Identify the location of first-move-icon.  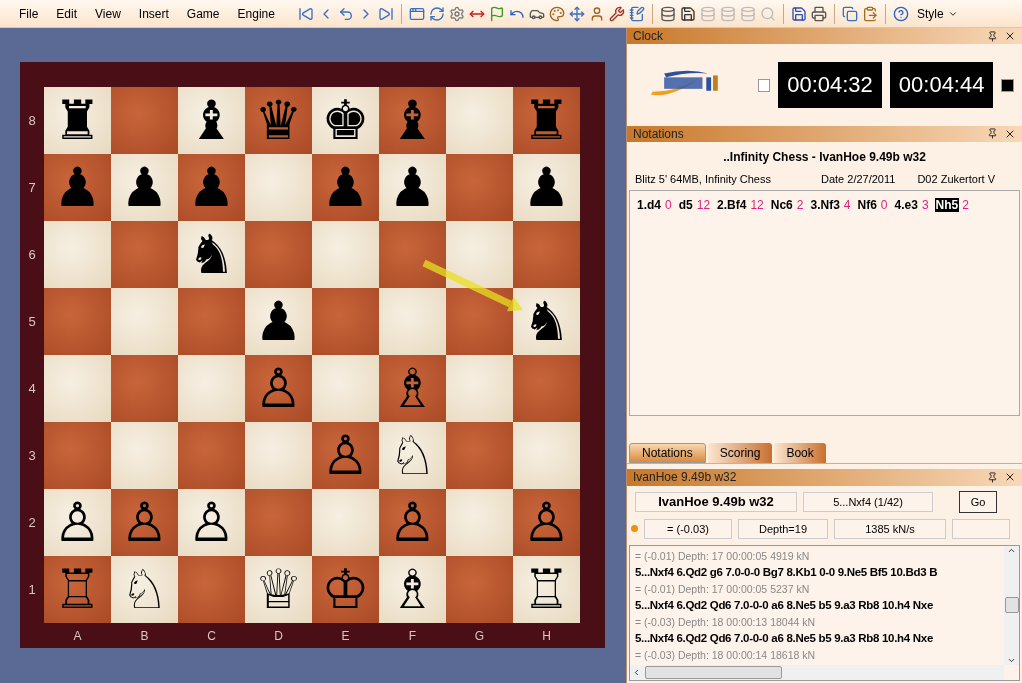
(305, 13).